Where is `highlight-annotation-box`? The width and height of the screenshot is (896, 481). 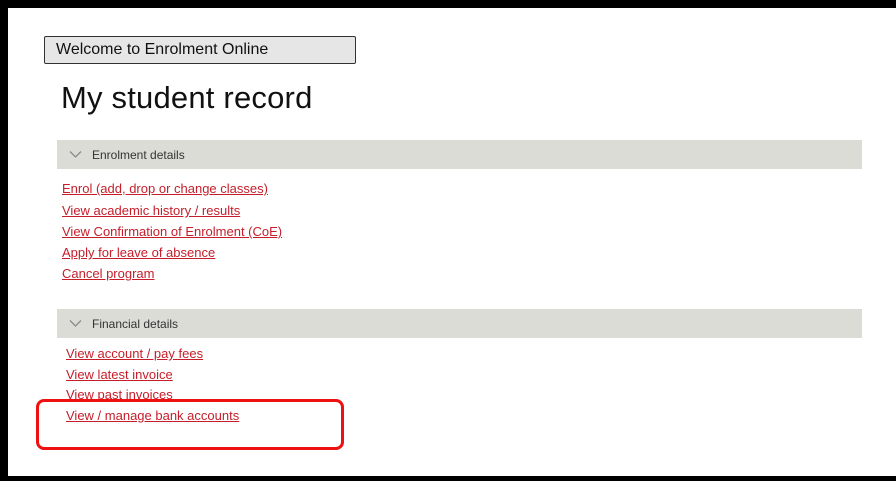 highlight-annotation-box is located at coordinates (190, 424).